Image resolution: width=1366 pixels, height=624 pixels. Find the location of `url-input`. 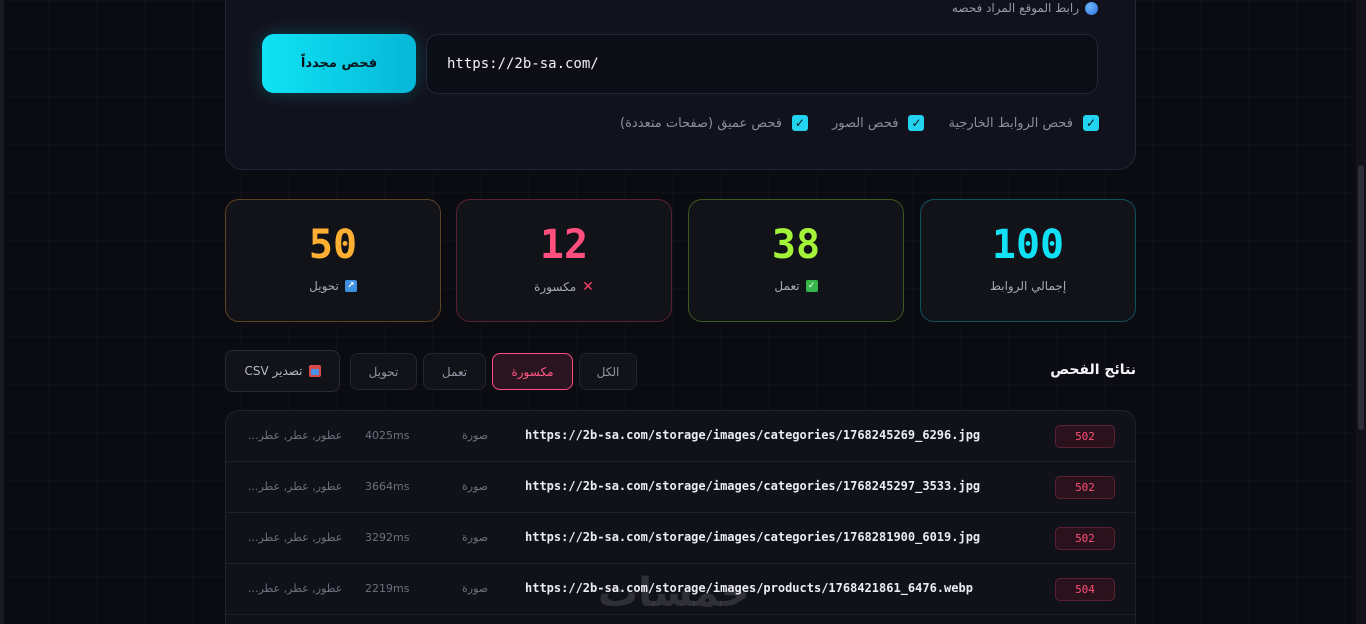

url-input is located at coordinates (762, 64).